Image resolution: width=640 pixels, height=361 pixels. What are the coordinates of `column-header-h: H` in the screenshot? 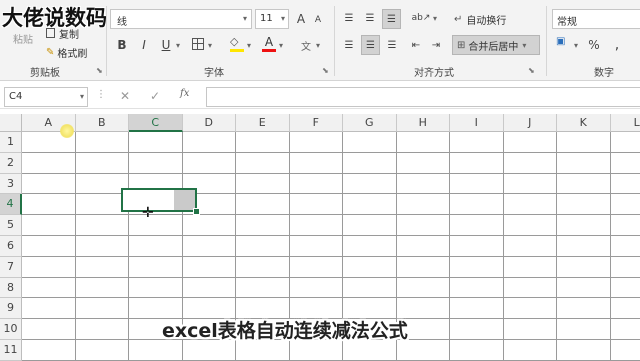 It's located at (424, 123).